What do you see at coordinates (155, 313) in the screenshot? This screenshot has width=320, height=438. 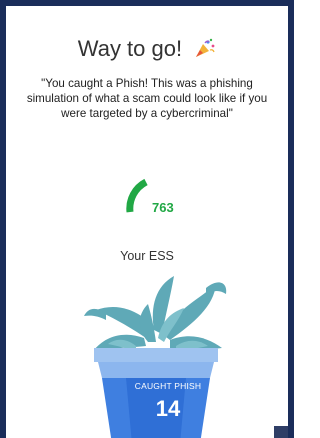 I see `plant-leaves` at bounding box center [155, 313].